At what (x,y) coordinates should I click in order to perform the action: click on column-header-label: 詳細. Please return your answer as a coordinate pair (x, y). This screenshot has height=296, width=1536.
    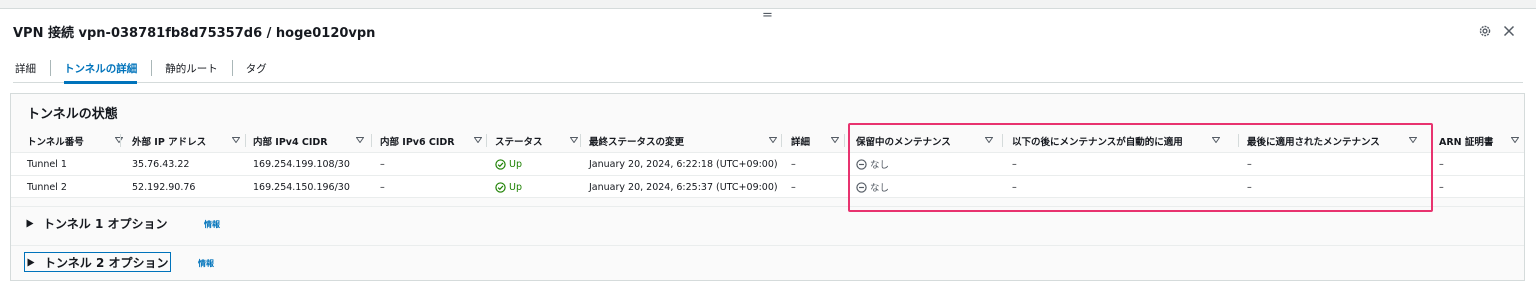
    Looking at the image, I should click on (801, 142).